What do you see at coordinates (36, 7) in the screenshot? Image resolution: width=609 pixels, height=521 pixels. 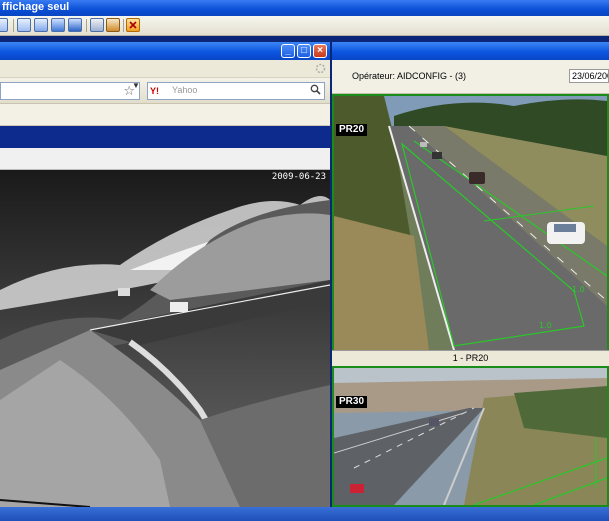 I see `main-window-title: ffichage seul` at bounding box center [36, 7].